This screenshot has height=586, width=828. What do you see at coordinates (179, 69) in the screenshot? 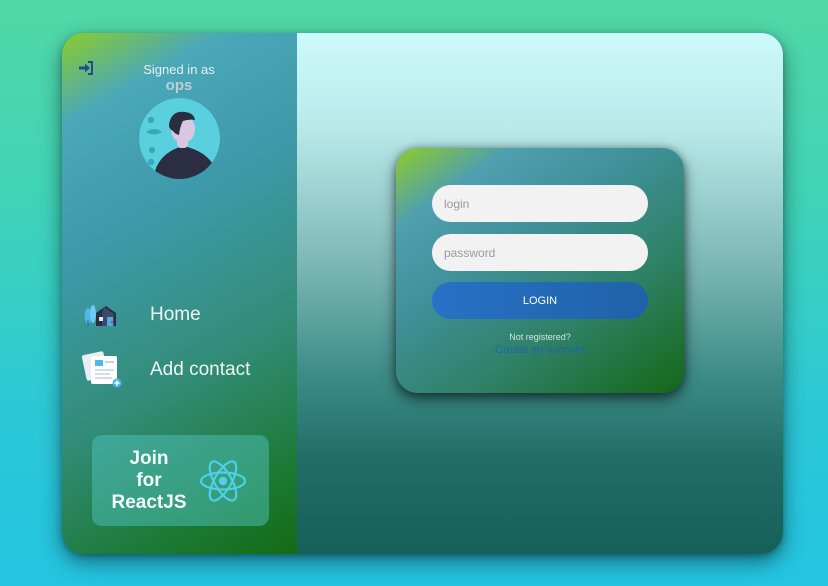
I see `signed-in-label: Signed in as` at bounding box center [179, 69].